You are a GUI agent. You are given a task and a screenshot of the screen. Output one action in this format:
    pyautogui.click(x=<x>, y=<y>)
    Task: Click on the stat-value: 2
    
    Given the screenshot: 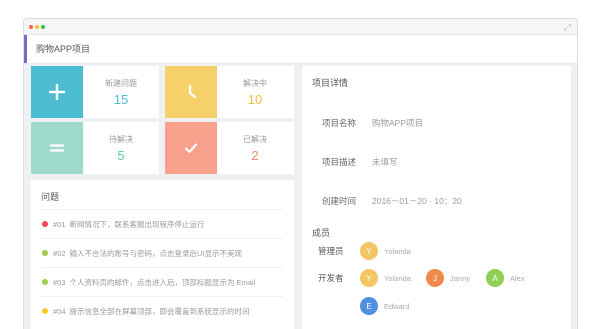 What is the action you would take?
    pyautogui.click(x=255, y=155)
    